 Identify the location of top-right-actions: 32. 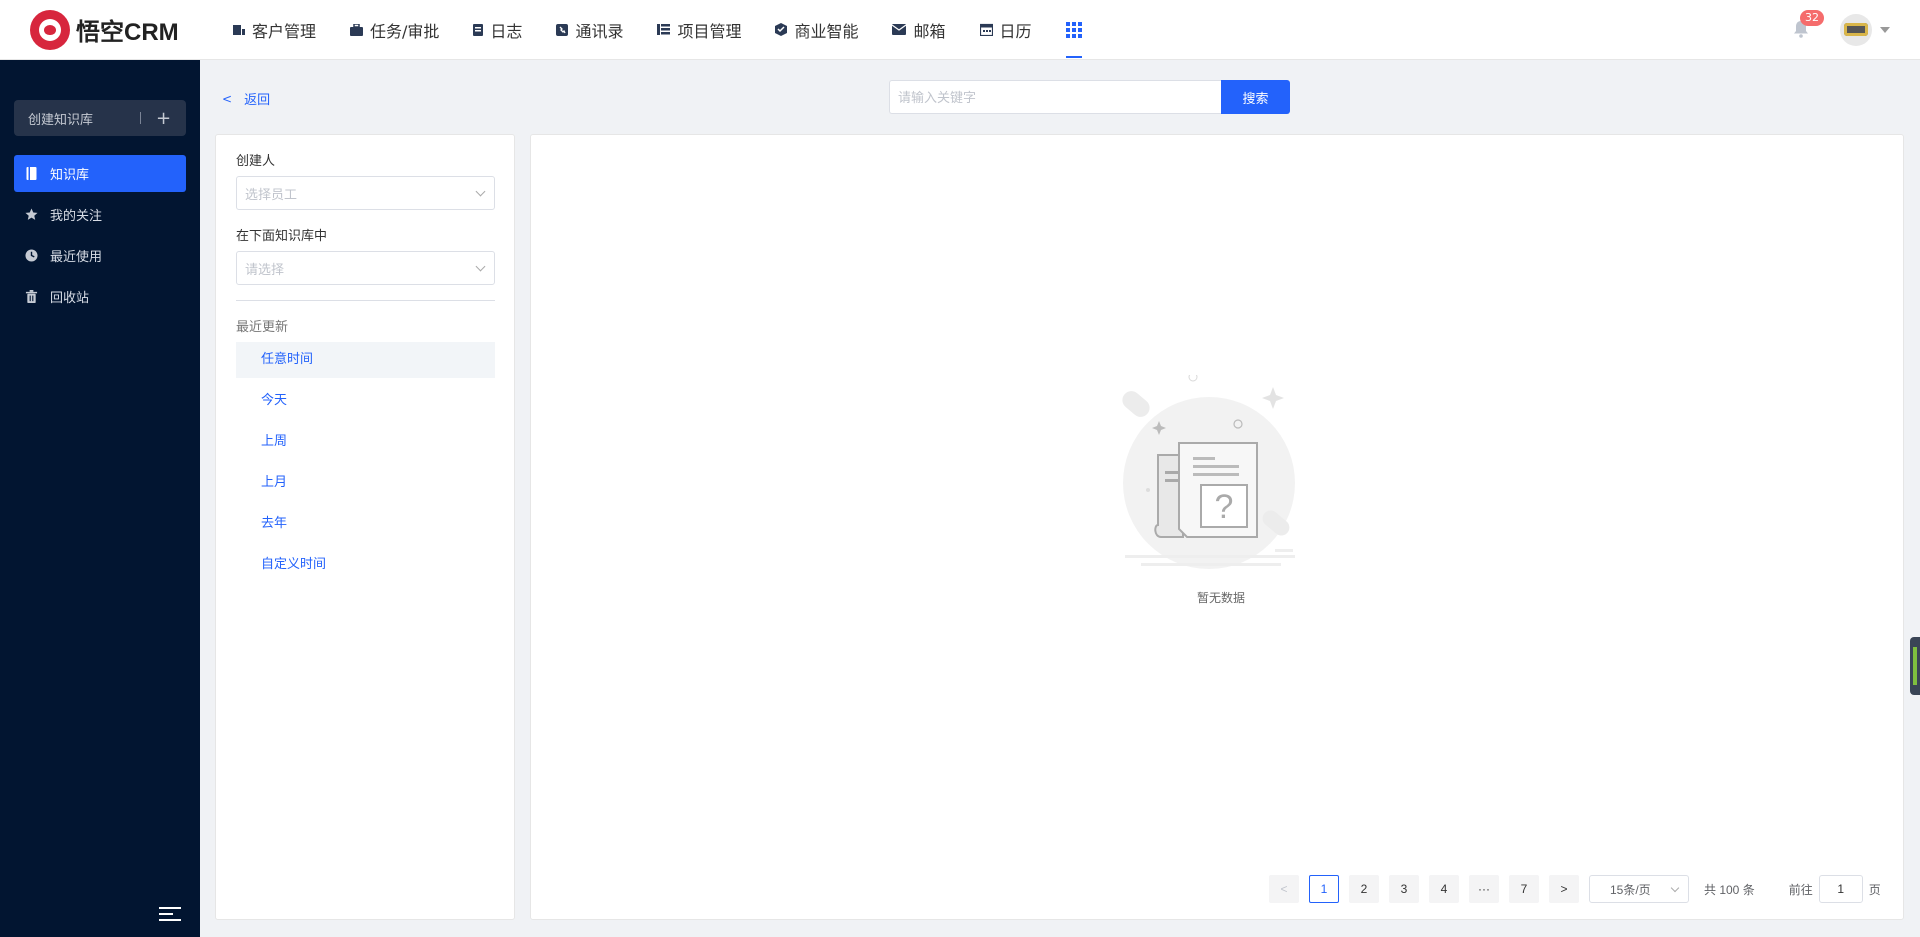
(1841, 30).